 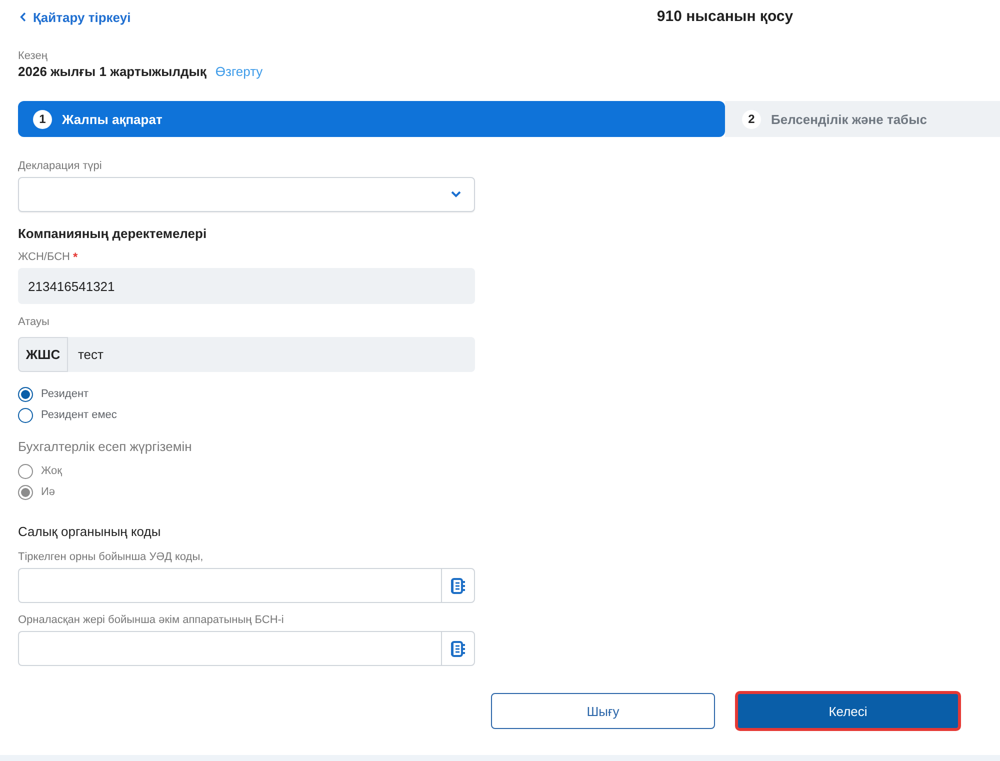 I want to click on step-number: 1, so click(x=42, y=119).